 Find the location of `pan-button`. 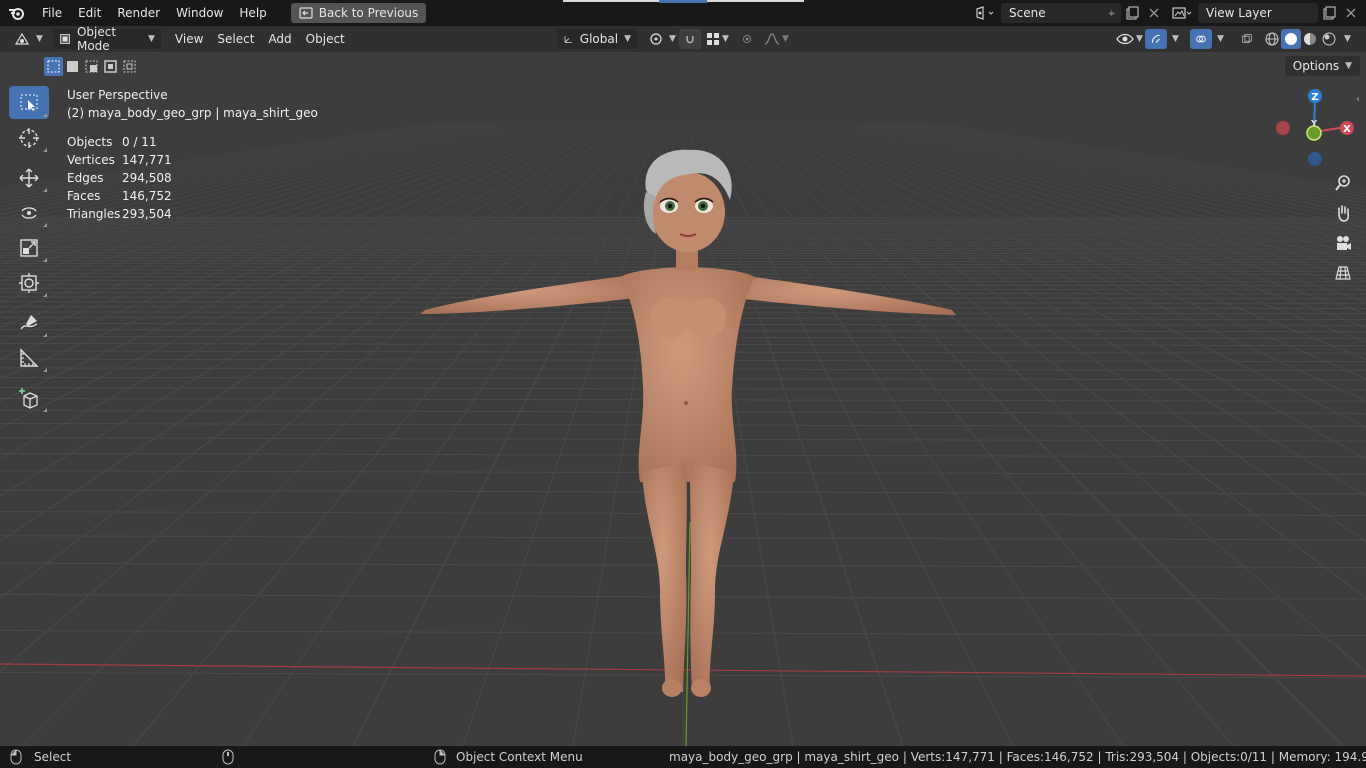

pan-button is located at coordinates (1343, 213).